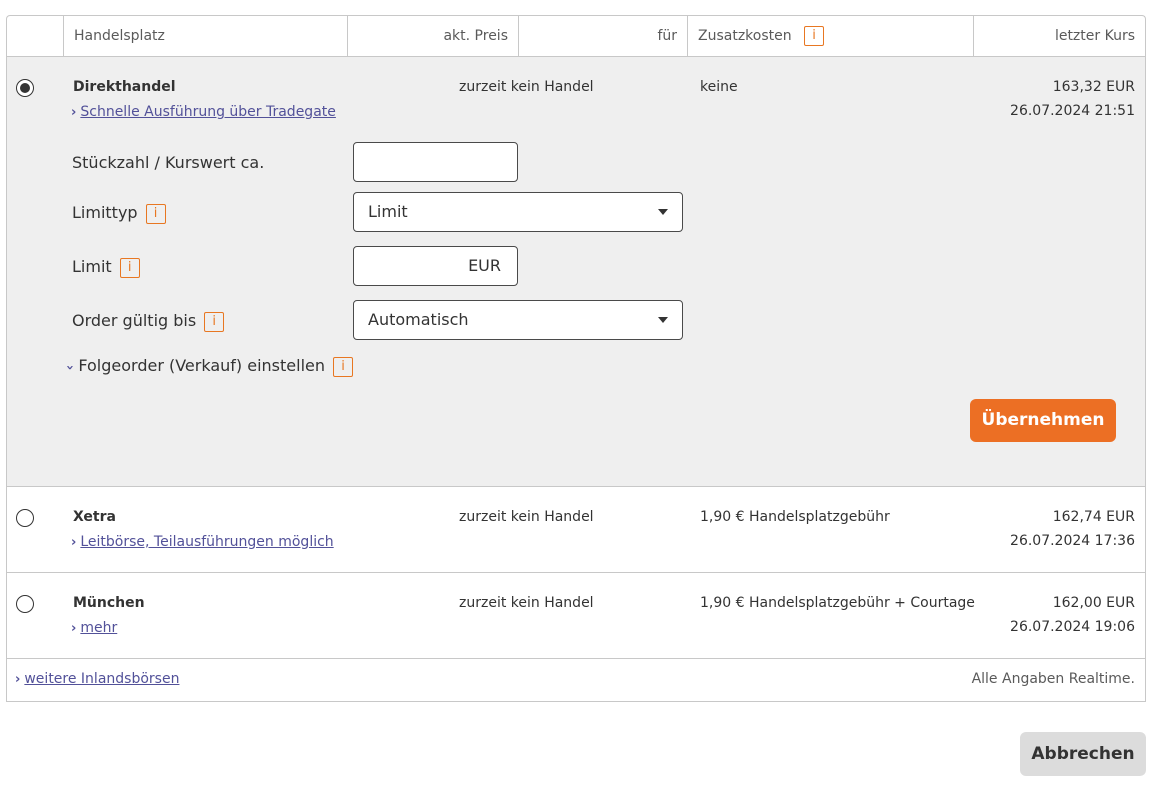 The width and height of the screenshot is (1160, 785). Describe the element at coordinates (1093, 603) in the screenshot. I see `last-price-value: 162,00 EUR` at that location.